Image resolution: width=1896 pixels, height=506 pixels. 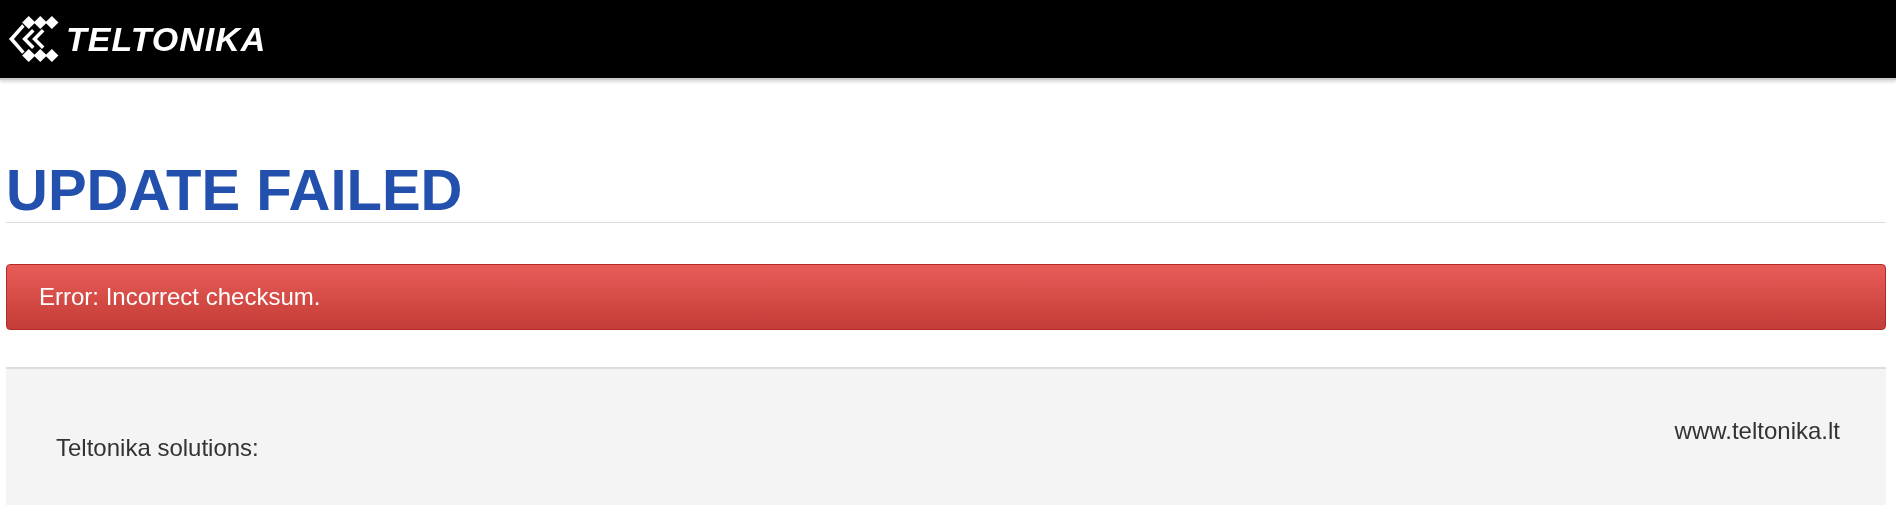 I want to click on page-title: UPDATE FAILED, so click(x=946, y=191).